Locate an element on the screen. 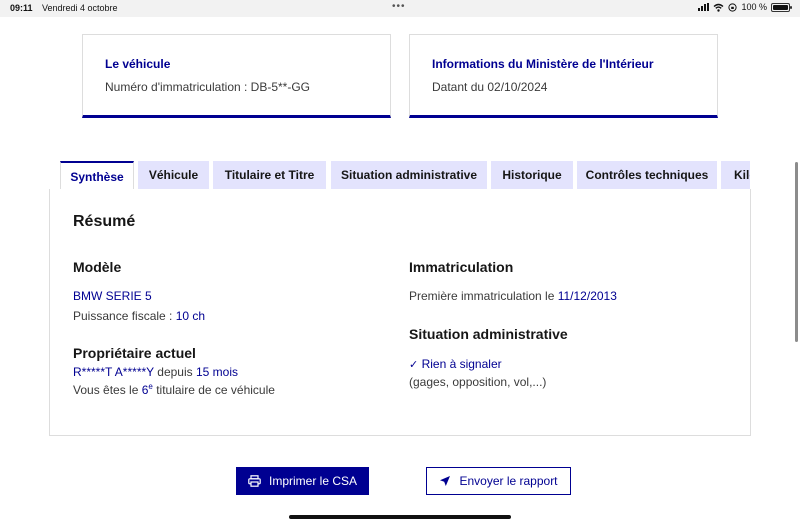 This screenshot has width=800, height=525. tab-historique: Historique is located at coordinates (532, 175).